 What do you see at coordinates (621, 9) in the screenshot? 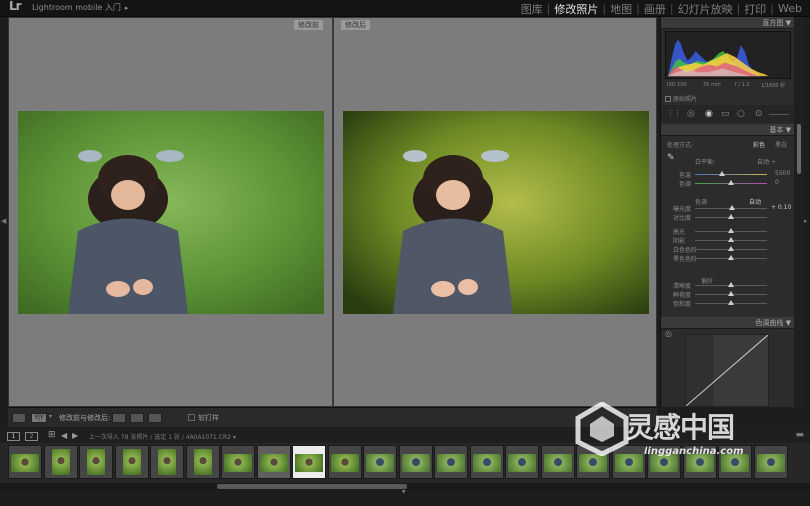
I see `module-map: 地图` at bounding box center [621, 9].